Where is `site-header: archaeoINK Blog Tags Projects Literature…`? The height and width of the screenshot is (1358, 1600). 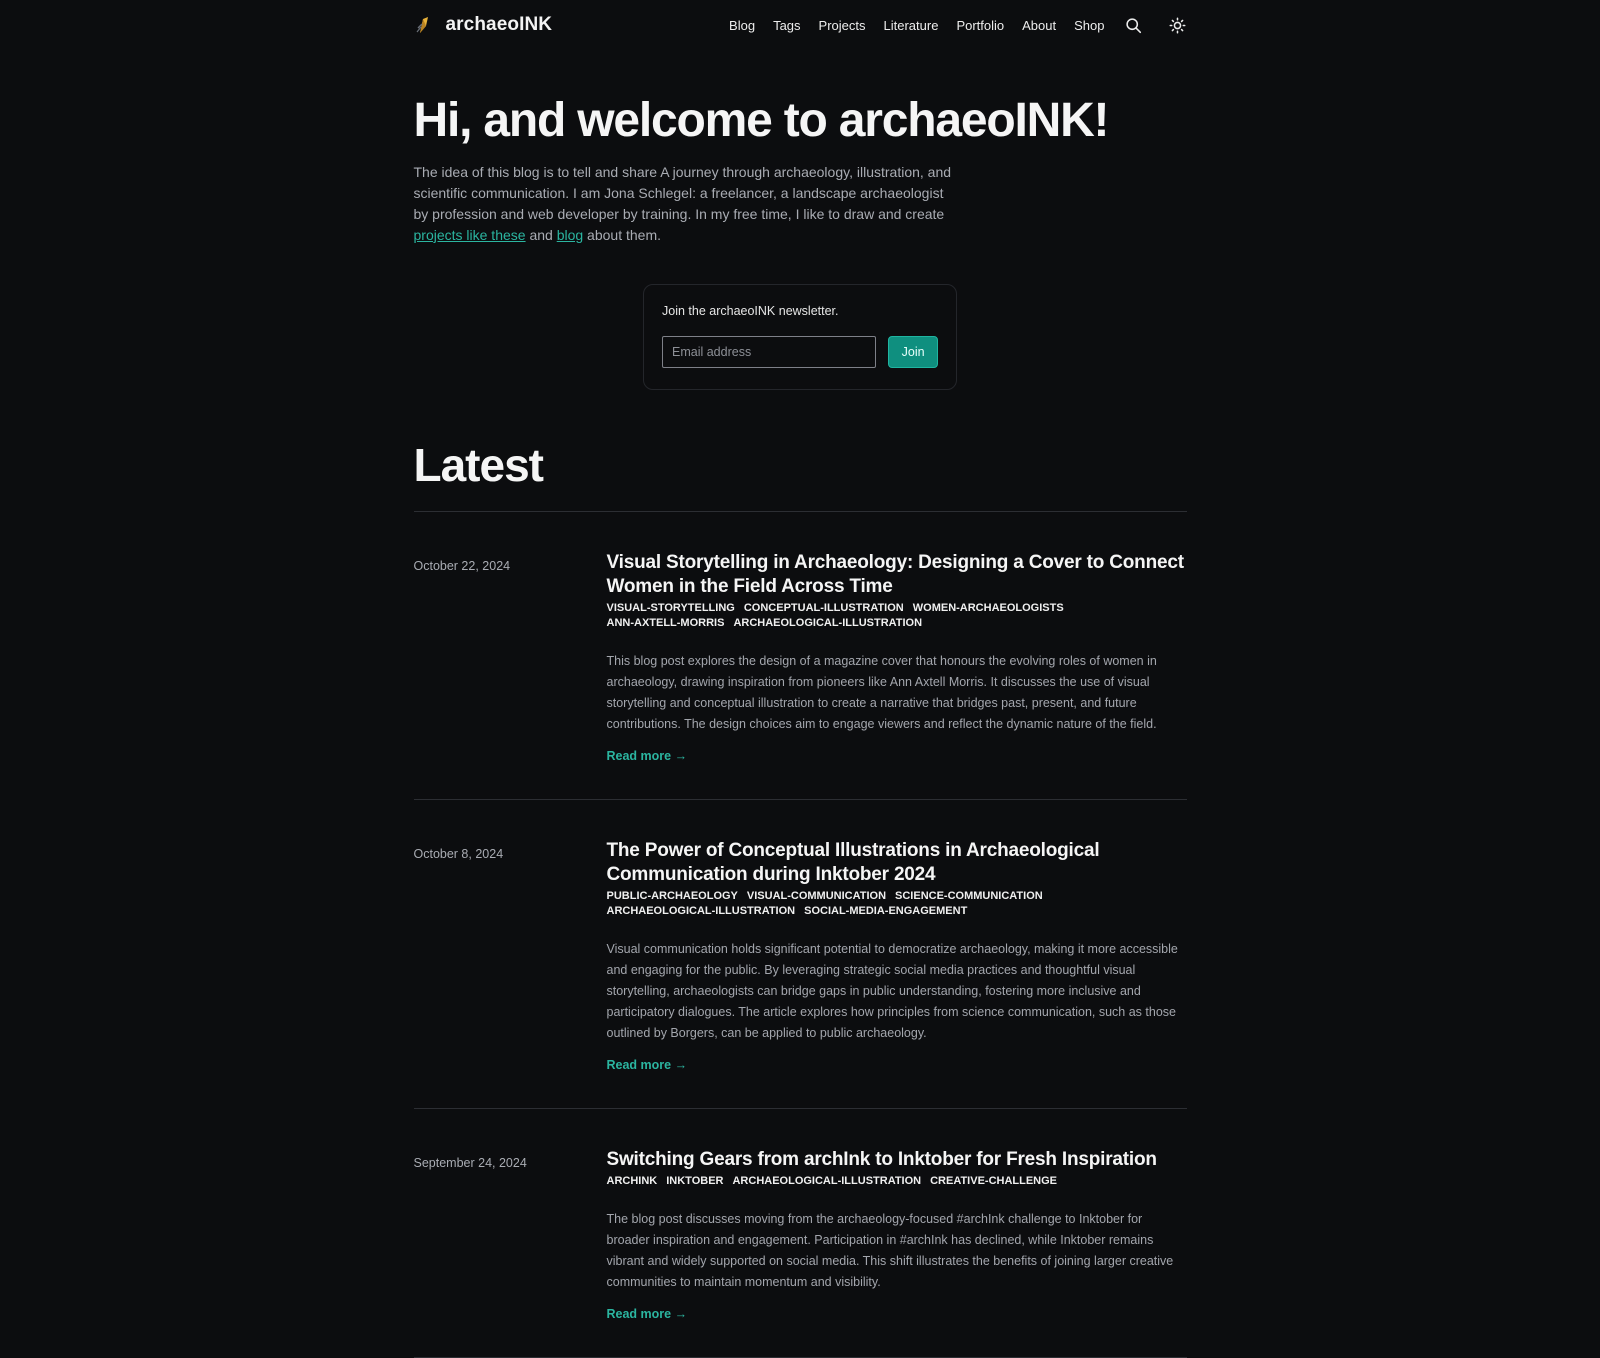 site-header: archaeoINK Blog Tags Projects Literature… is located at coordinates (800, 24).